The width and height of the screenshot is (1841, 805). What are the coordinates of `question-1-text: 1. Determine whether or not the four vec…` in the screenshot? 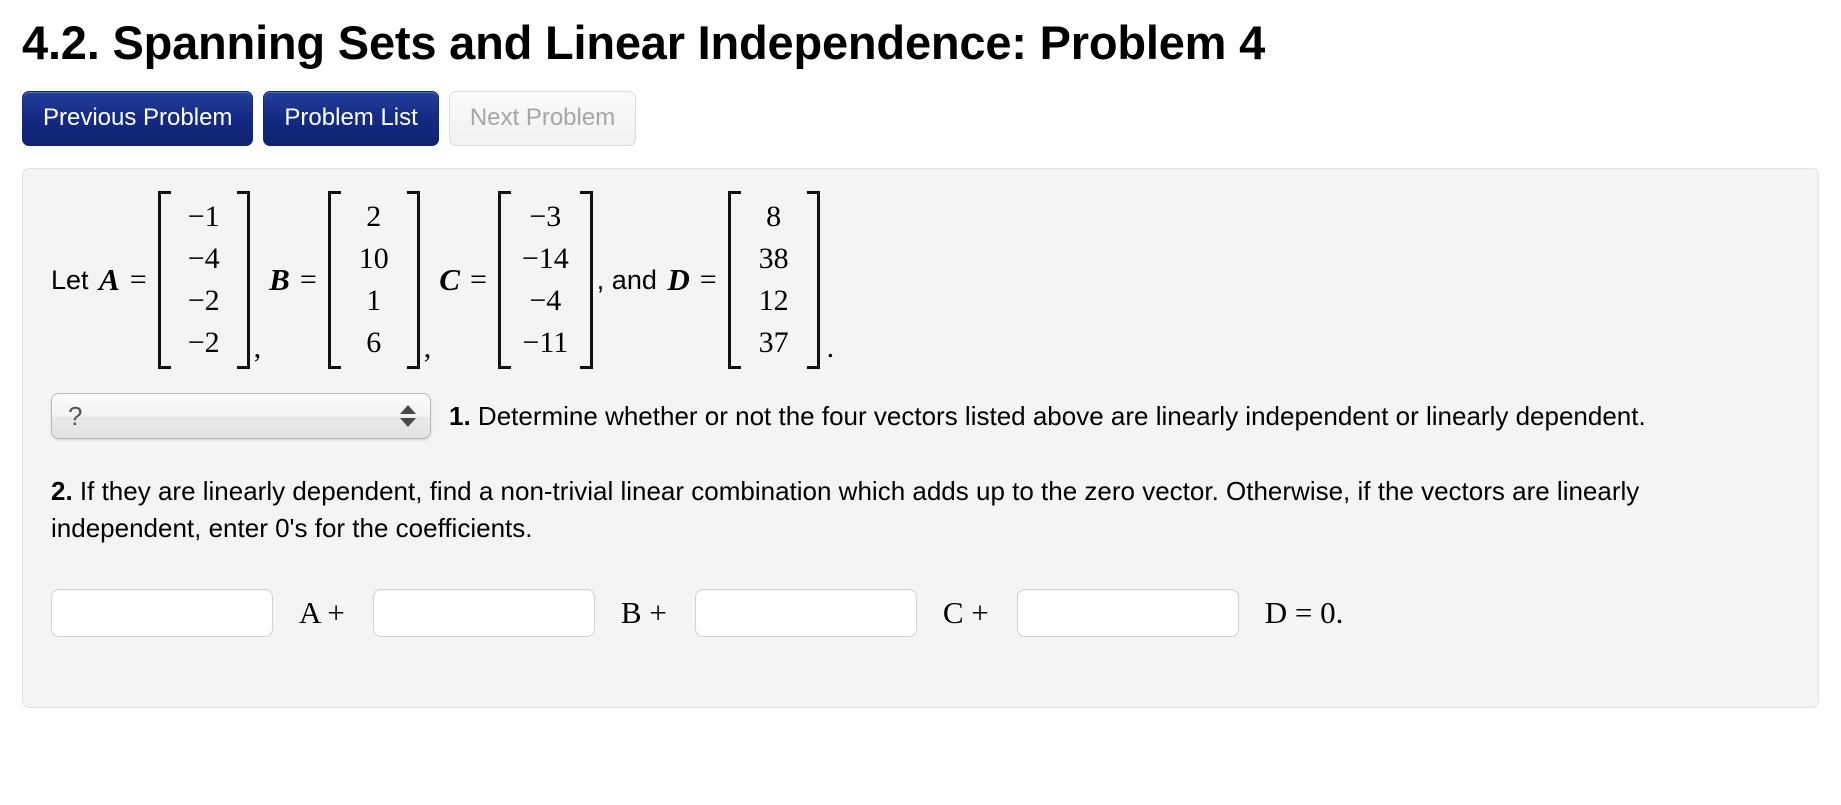 It's located at (1047, 416).